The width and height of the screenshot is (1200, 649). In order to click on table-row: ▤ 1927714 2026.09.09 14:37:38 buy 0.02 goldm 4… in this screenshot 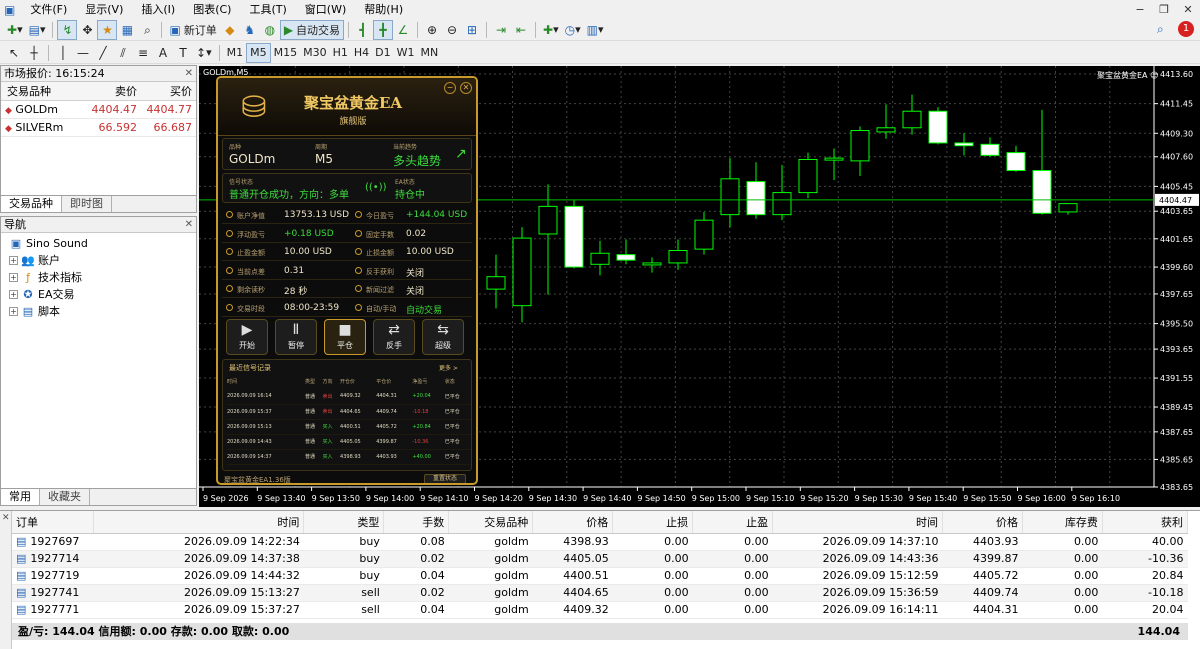, I will do `click(600, 559)`.